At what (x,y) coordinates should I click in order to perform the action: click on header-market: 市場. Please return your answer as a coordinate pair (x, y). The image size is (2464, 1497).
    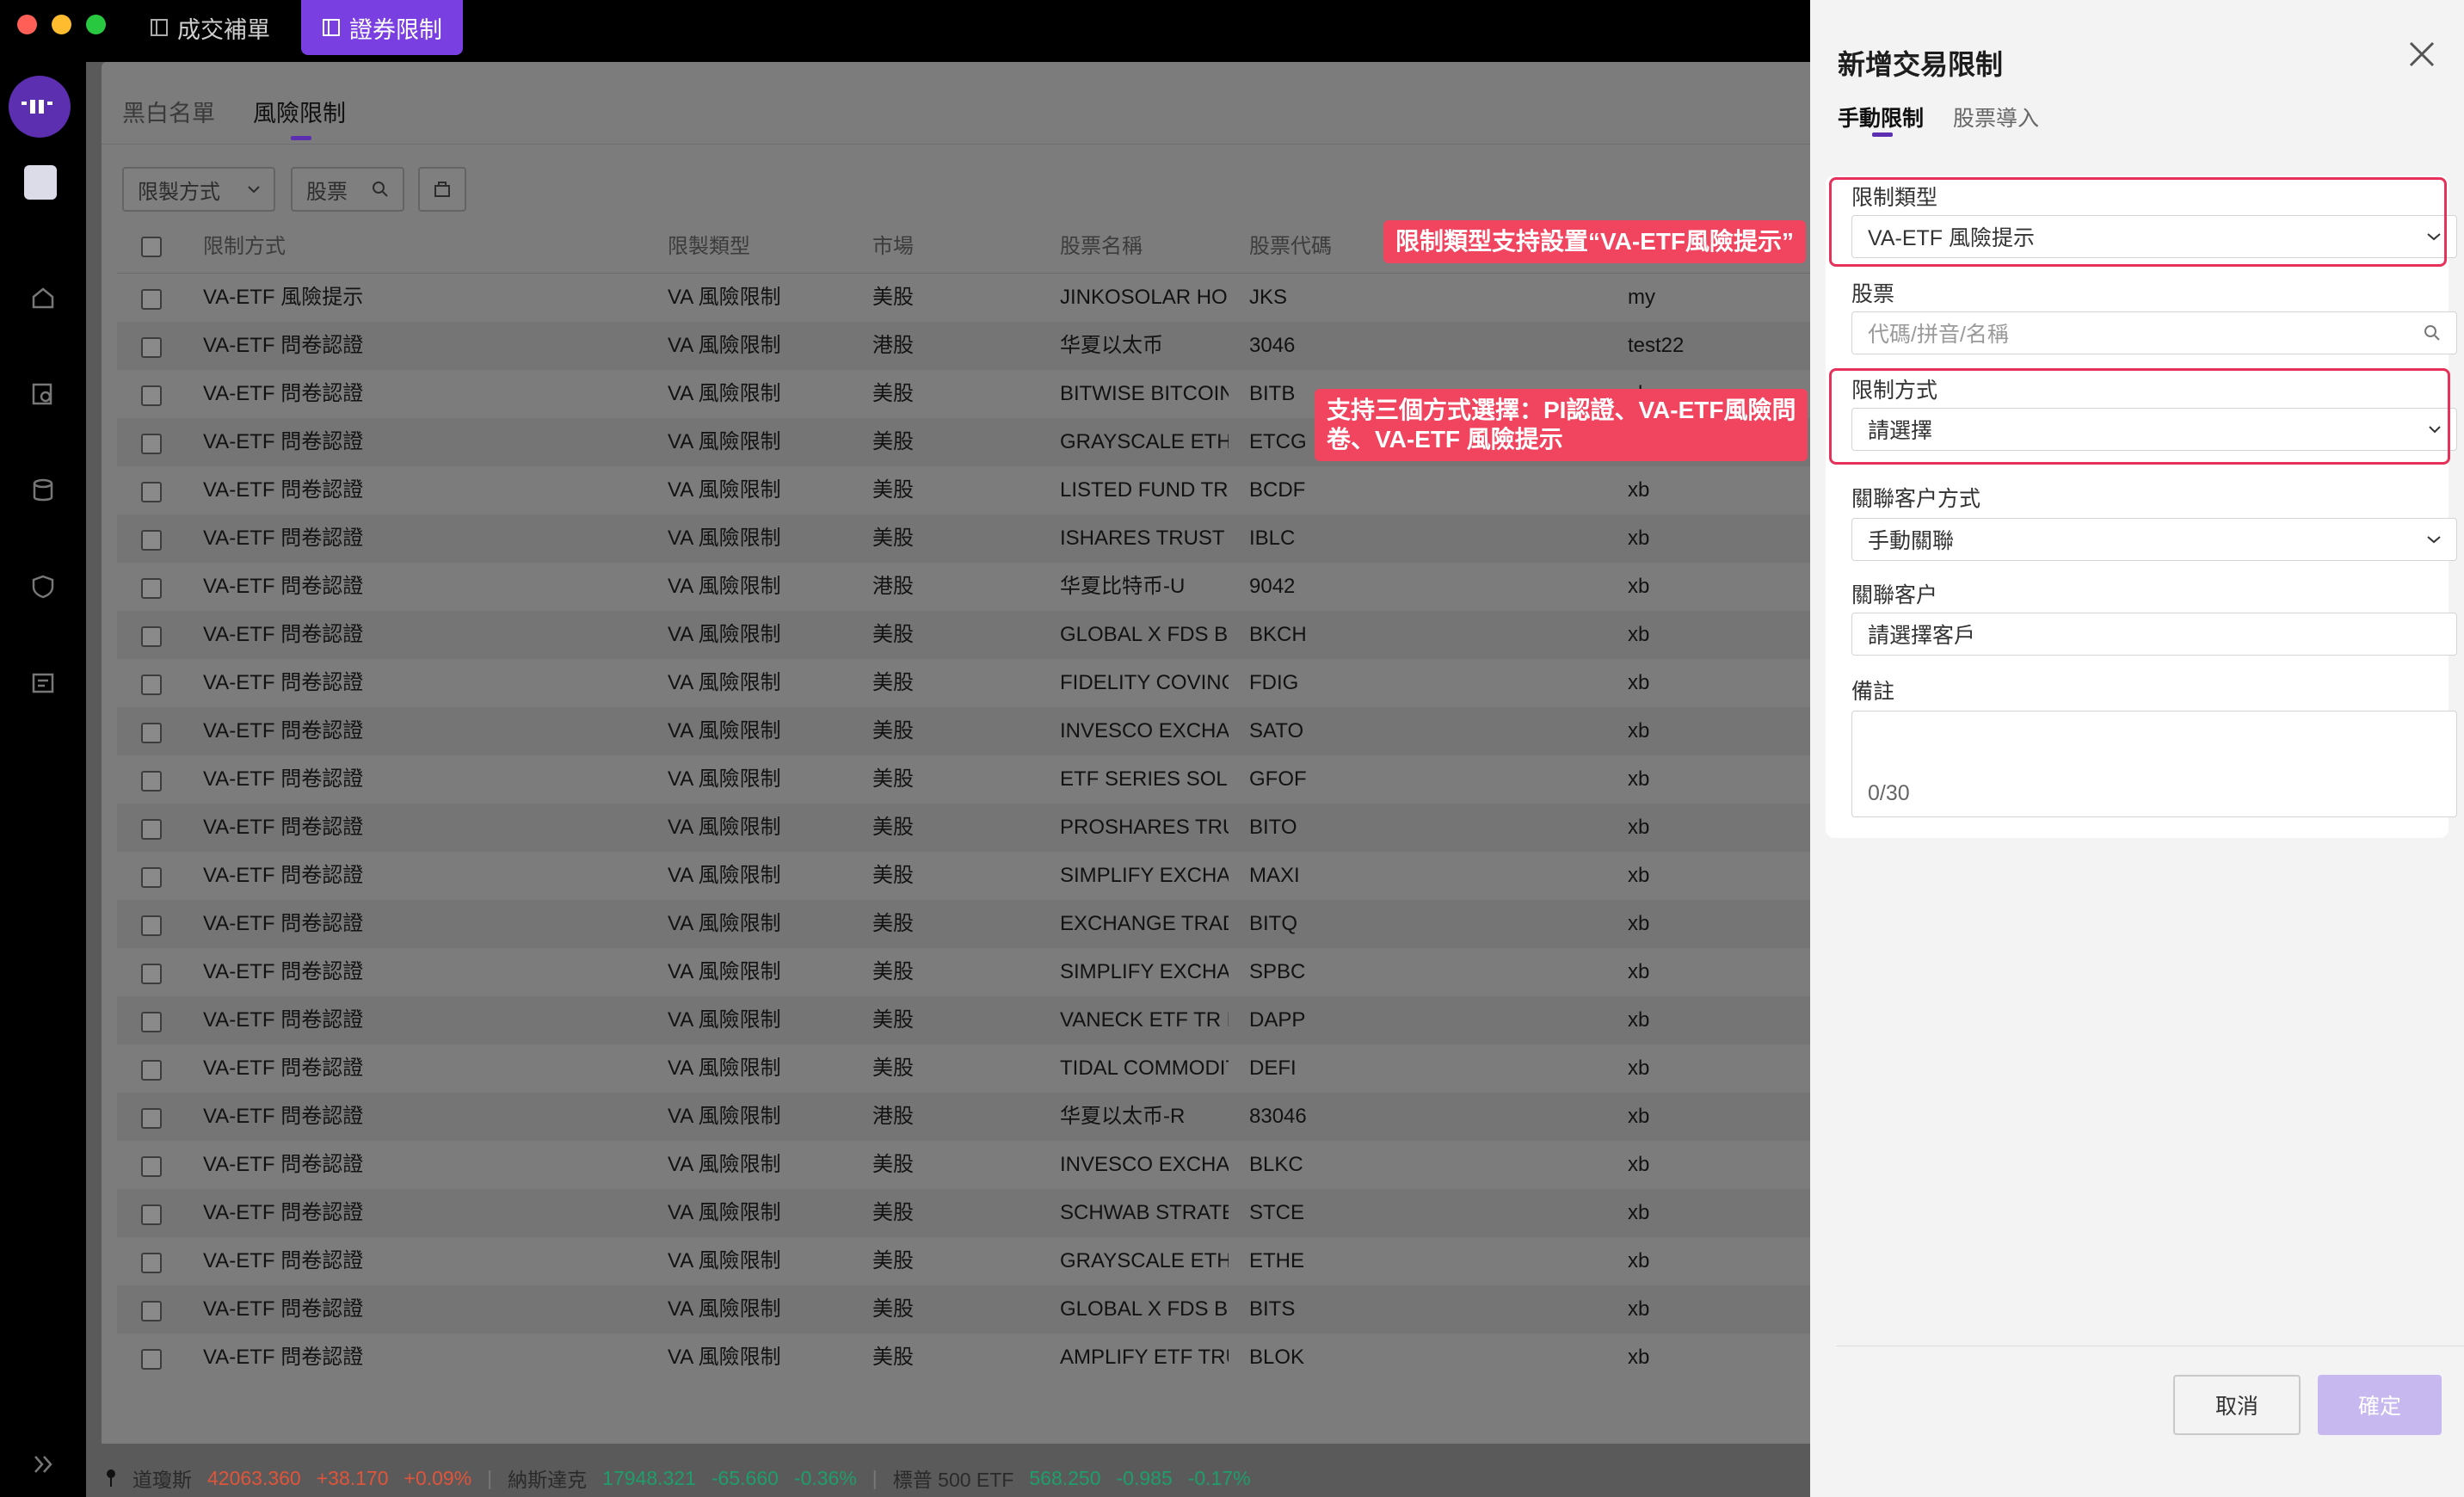
    Looking at the image, I should click on (893, 247).